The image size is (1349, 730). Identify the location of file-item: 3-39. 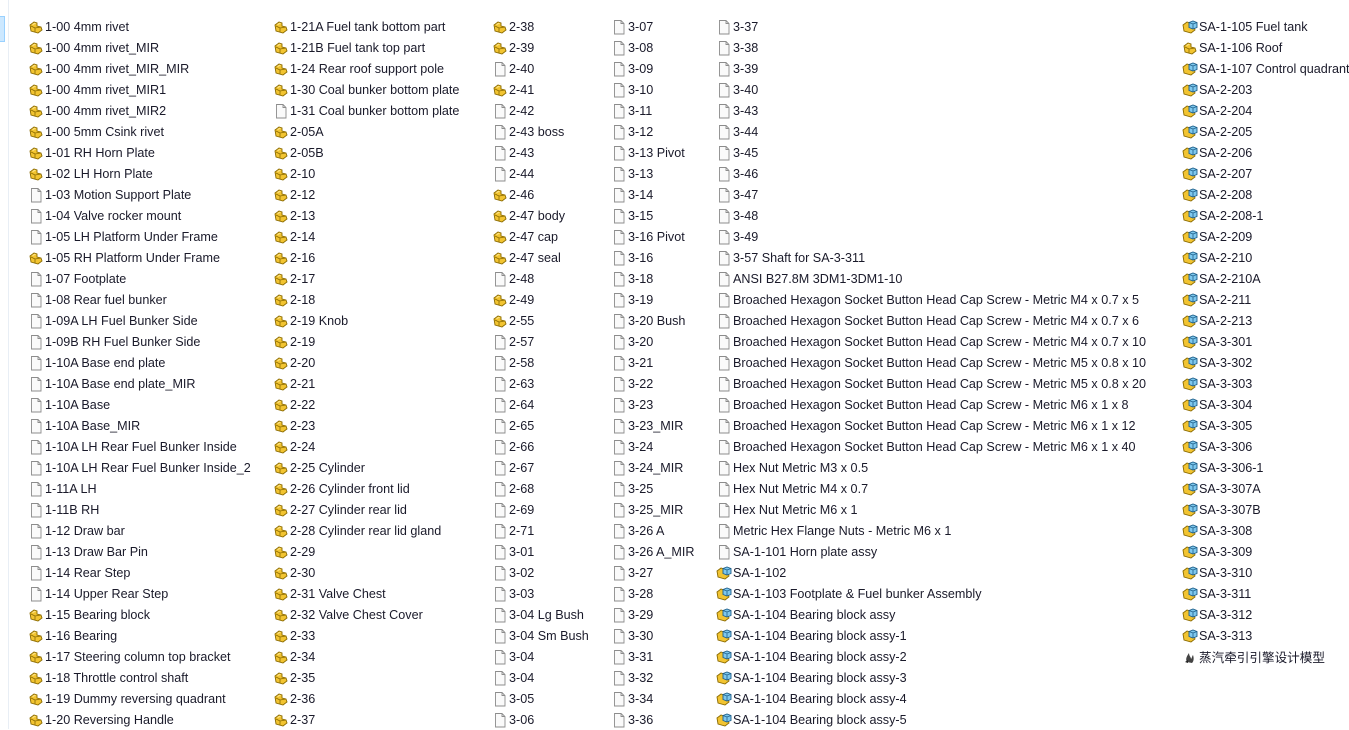
(931, 68).